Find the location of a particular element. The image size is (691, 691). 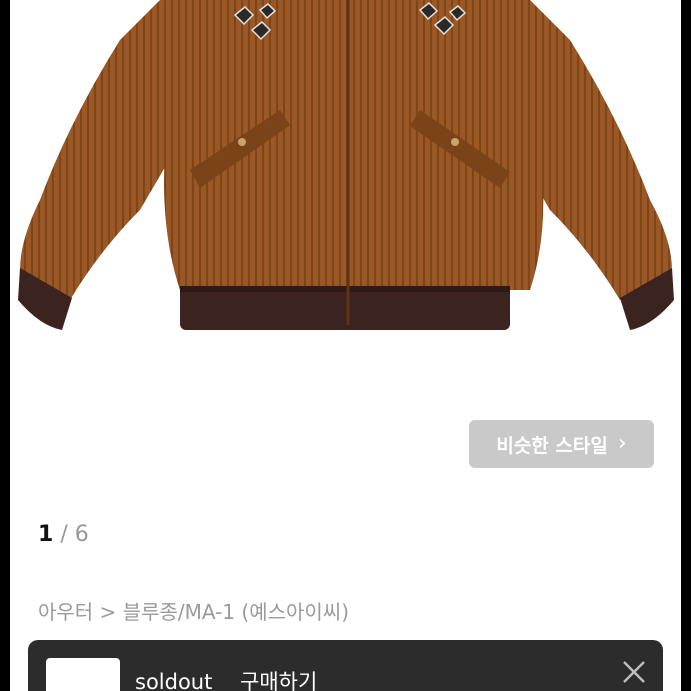

similar-style-label: 비슷한 스타일 is located at coordinates (552, 445).